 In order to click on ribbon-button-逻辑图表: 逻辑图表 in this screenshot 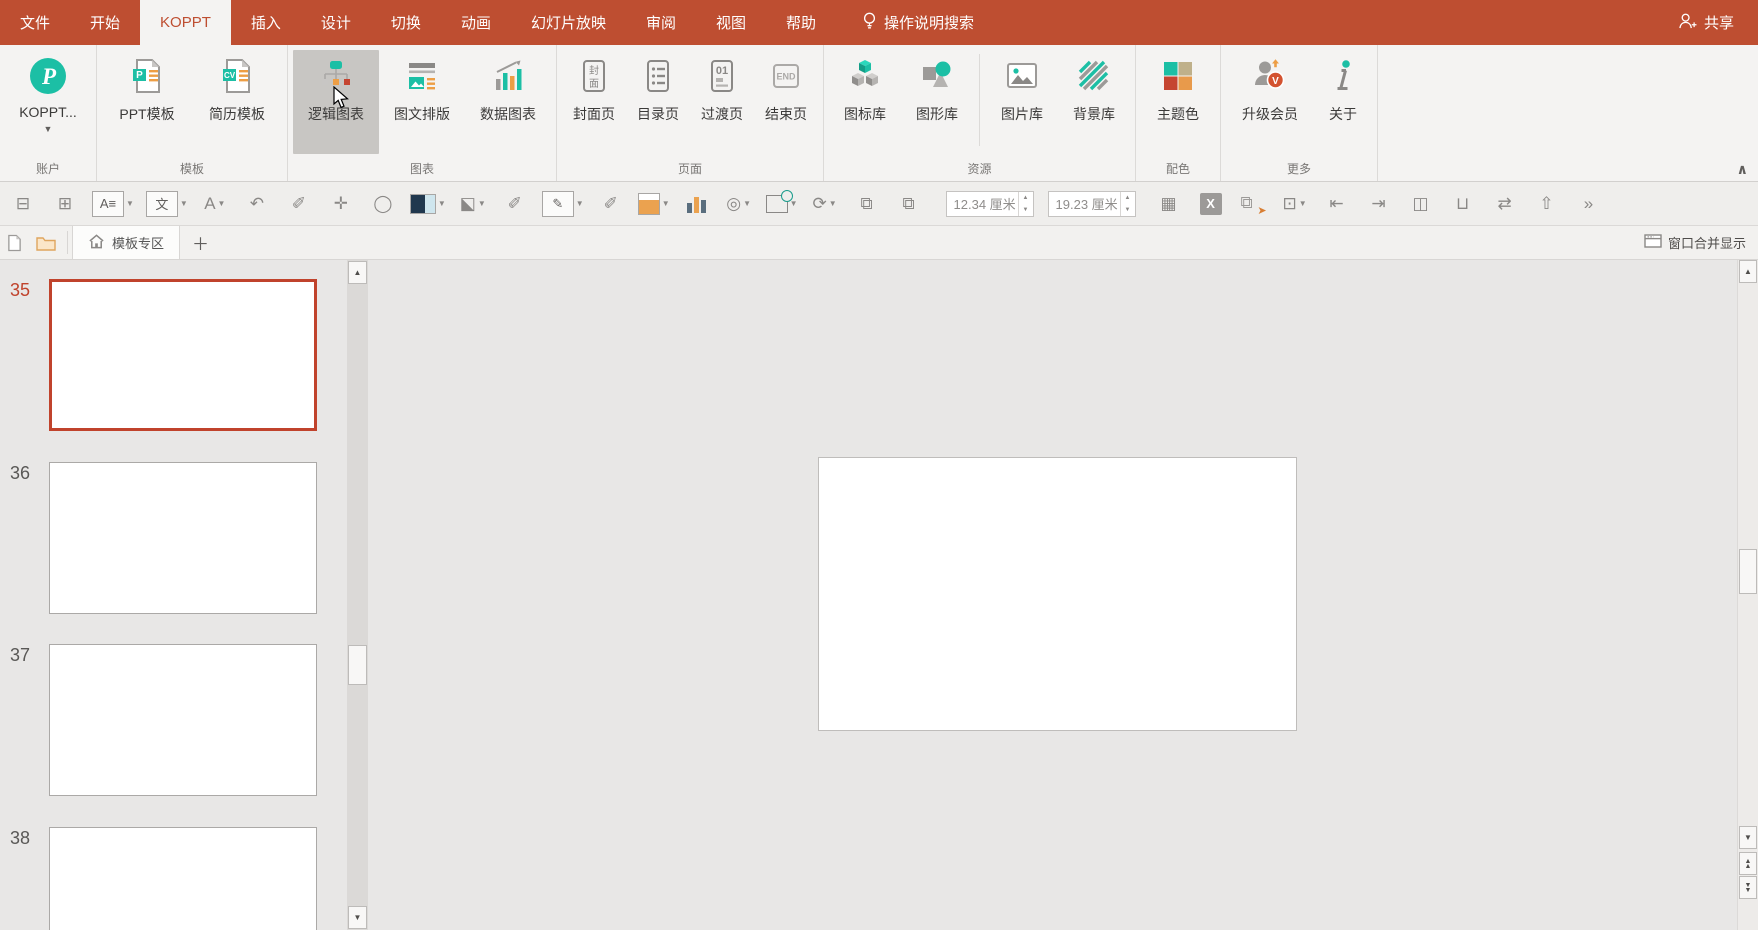, I will do `click(336, 102)`.